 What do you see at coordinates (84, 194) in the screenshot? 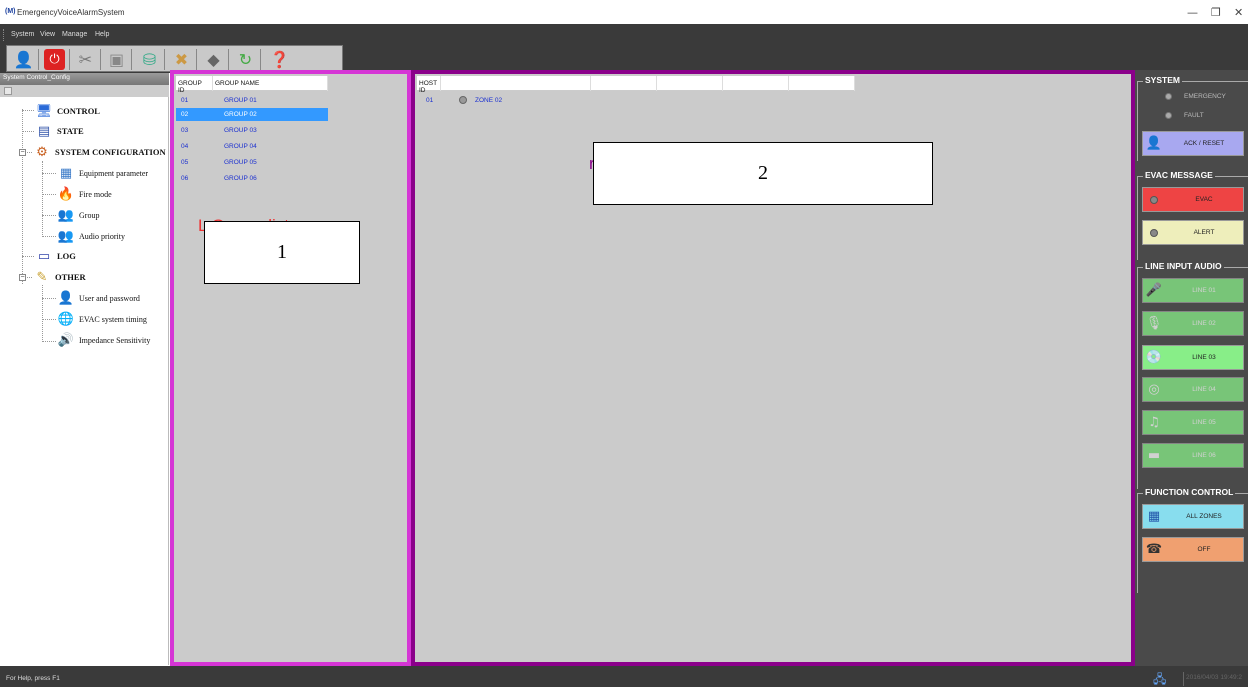
I see `tree-item-fire-mode: 🔥 Fire mode` at bounding box center [84, 194].